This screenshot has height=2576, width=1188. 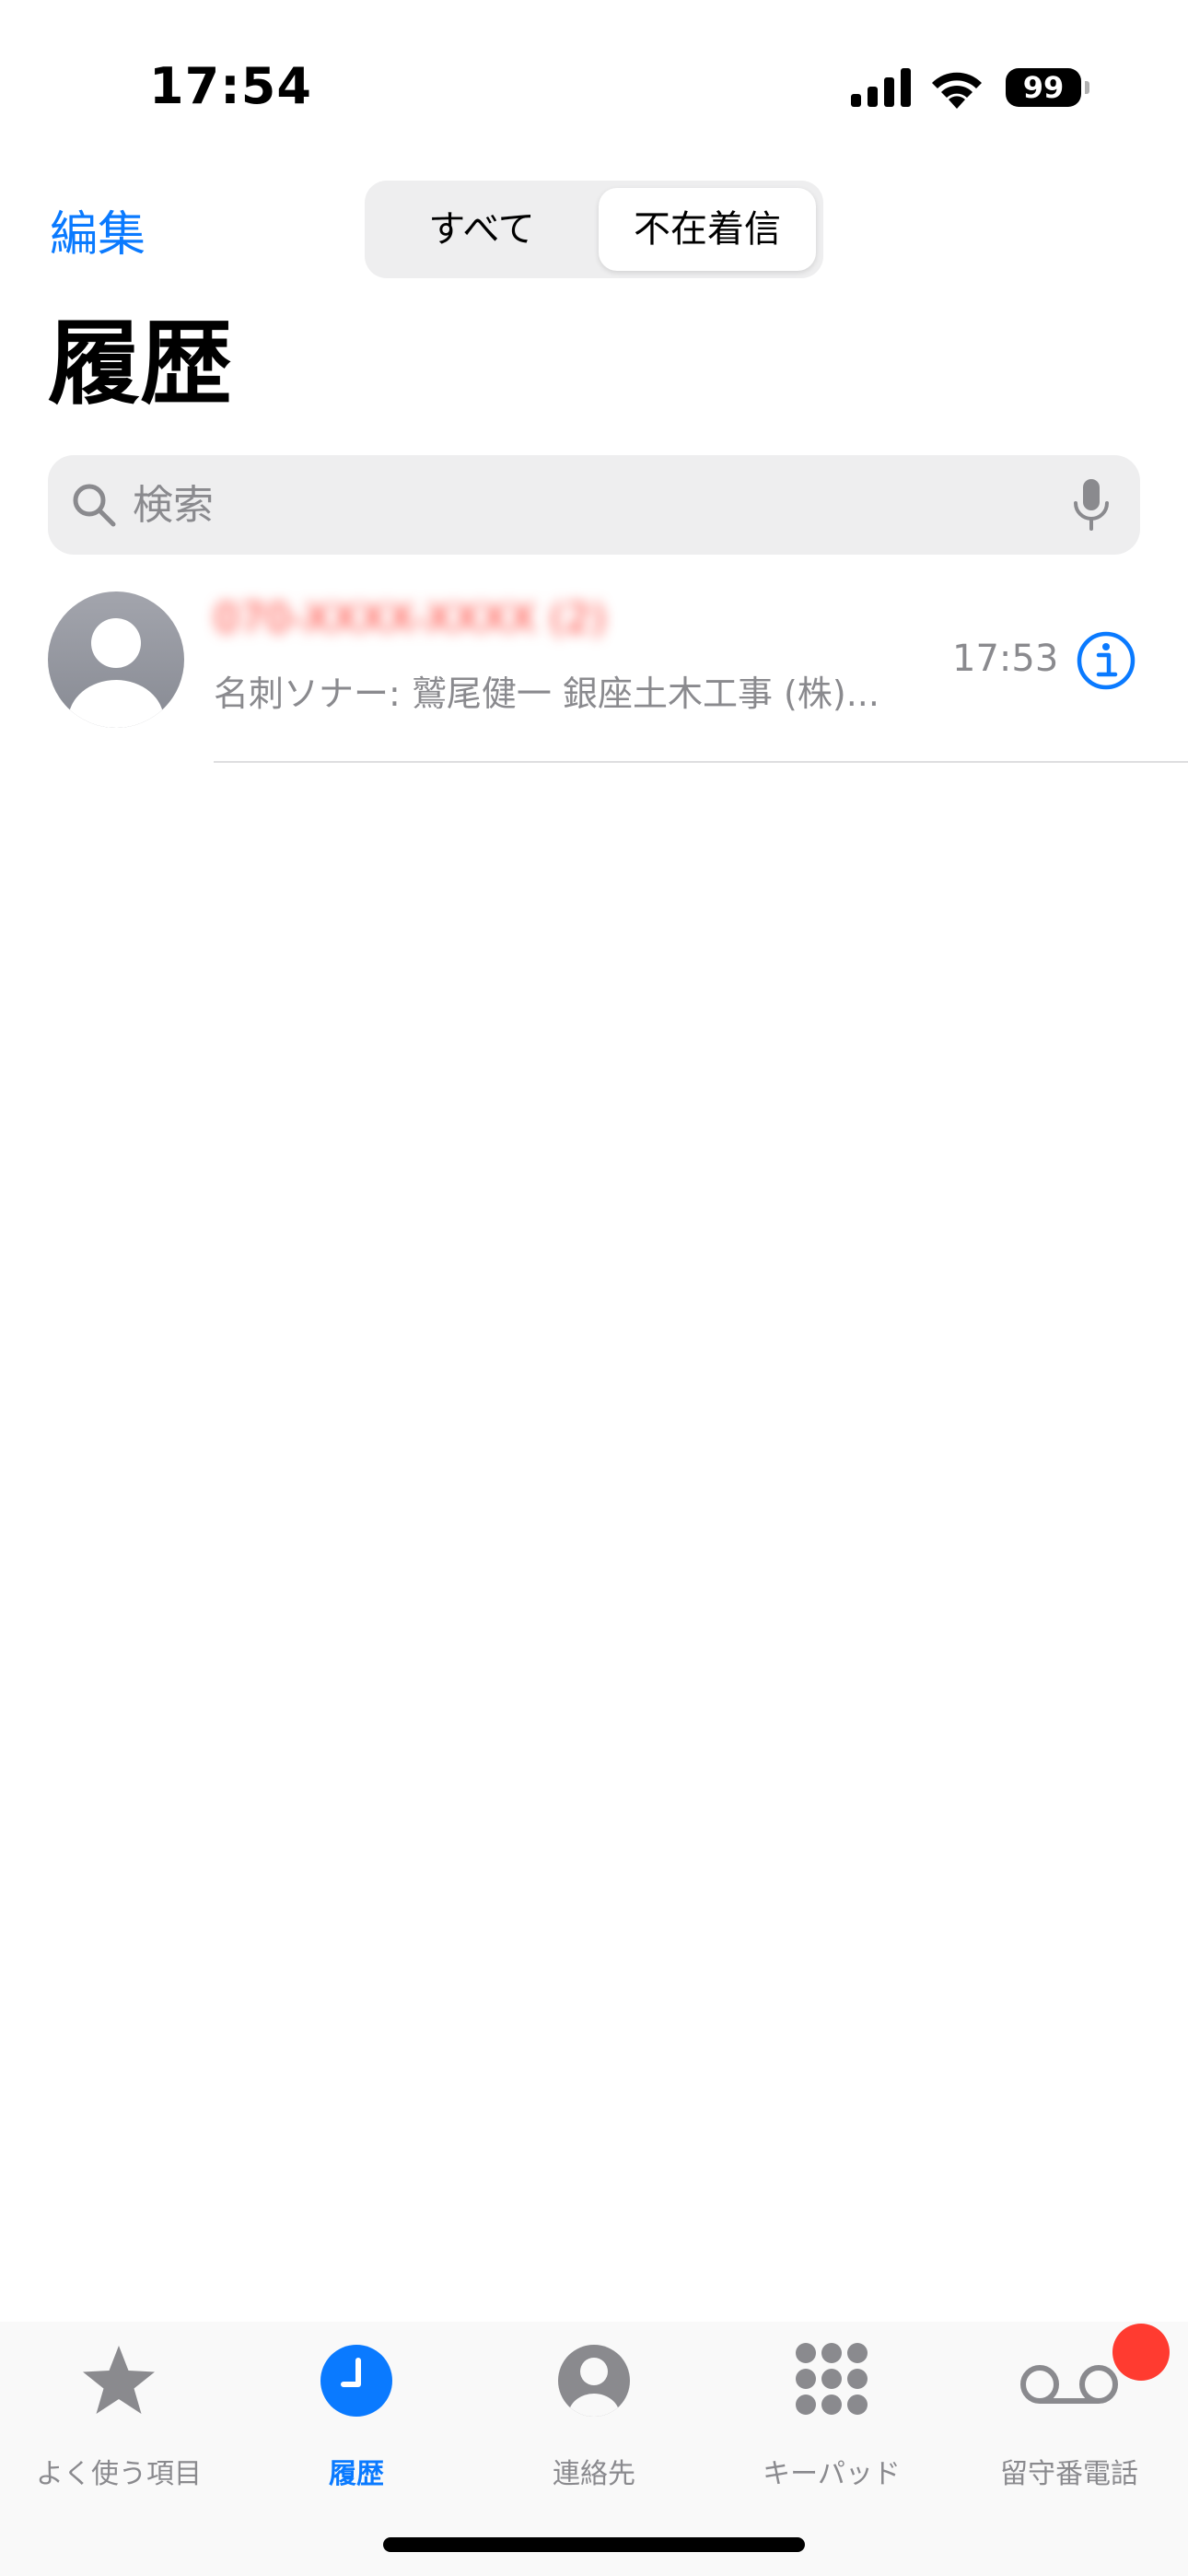 I want to click on tab-recents: 履歴, so click(x=356, y=2416).